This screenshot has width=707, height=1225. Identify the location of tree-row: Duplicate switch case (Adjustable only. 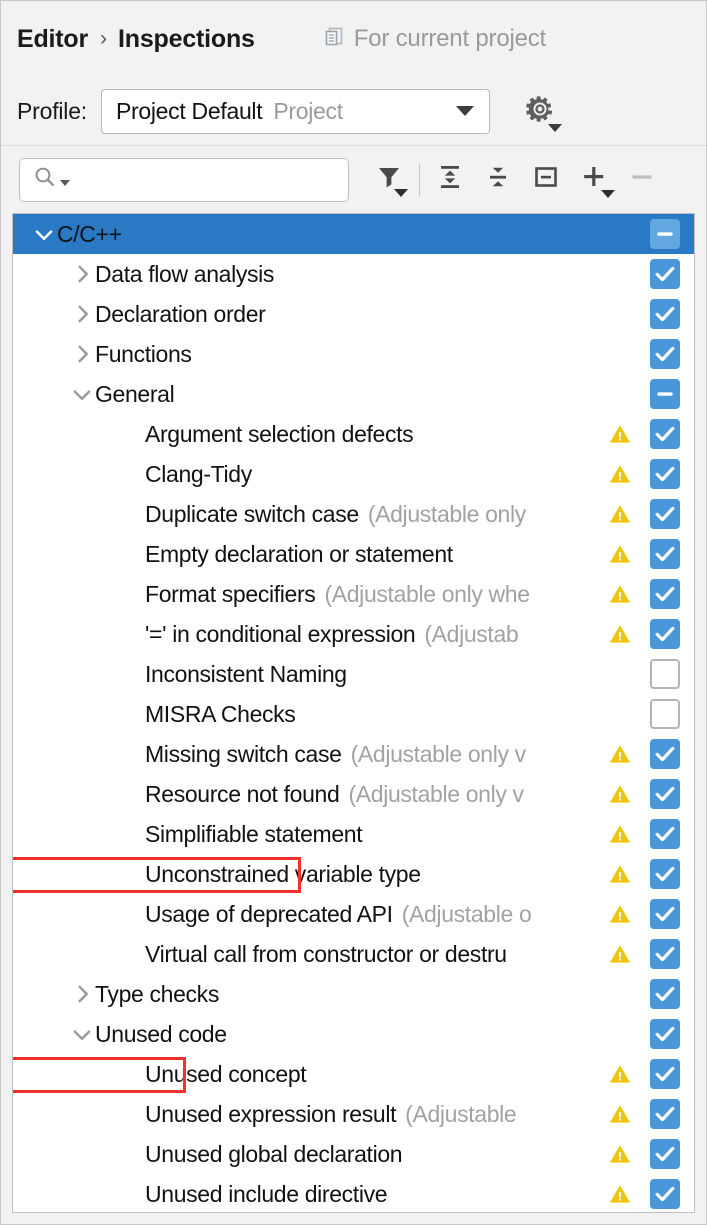
(353, 514).